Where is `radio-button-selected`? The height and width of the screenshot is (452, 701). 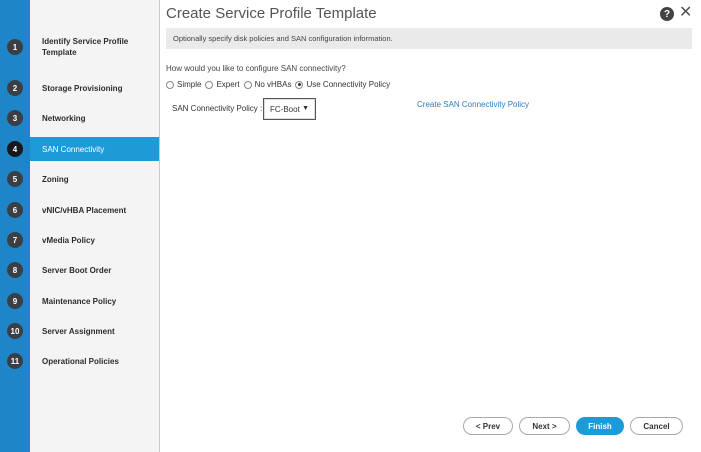 radio-button-selected is located at coordinates (299, 84).